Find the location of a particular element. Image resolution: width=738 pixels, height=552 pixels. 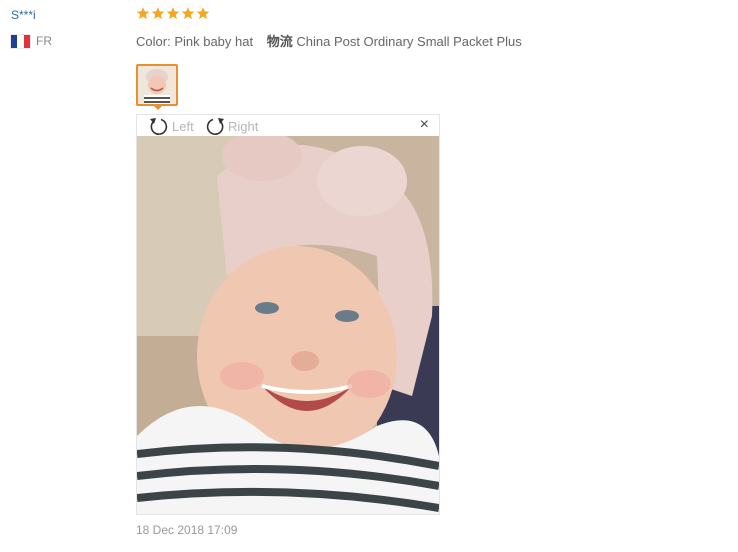

rotate-left-label: Left is located at coordinates (183, 126).